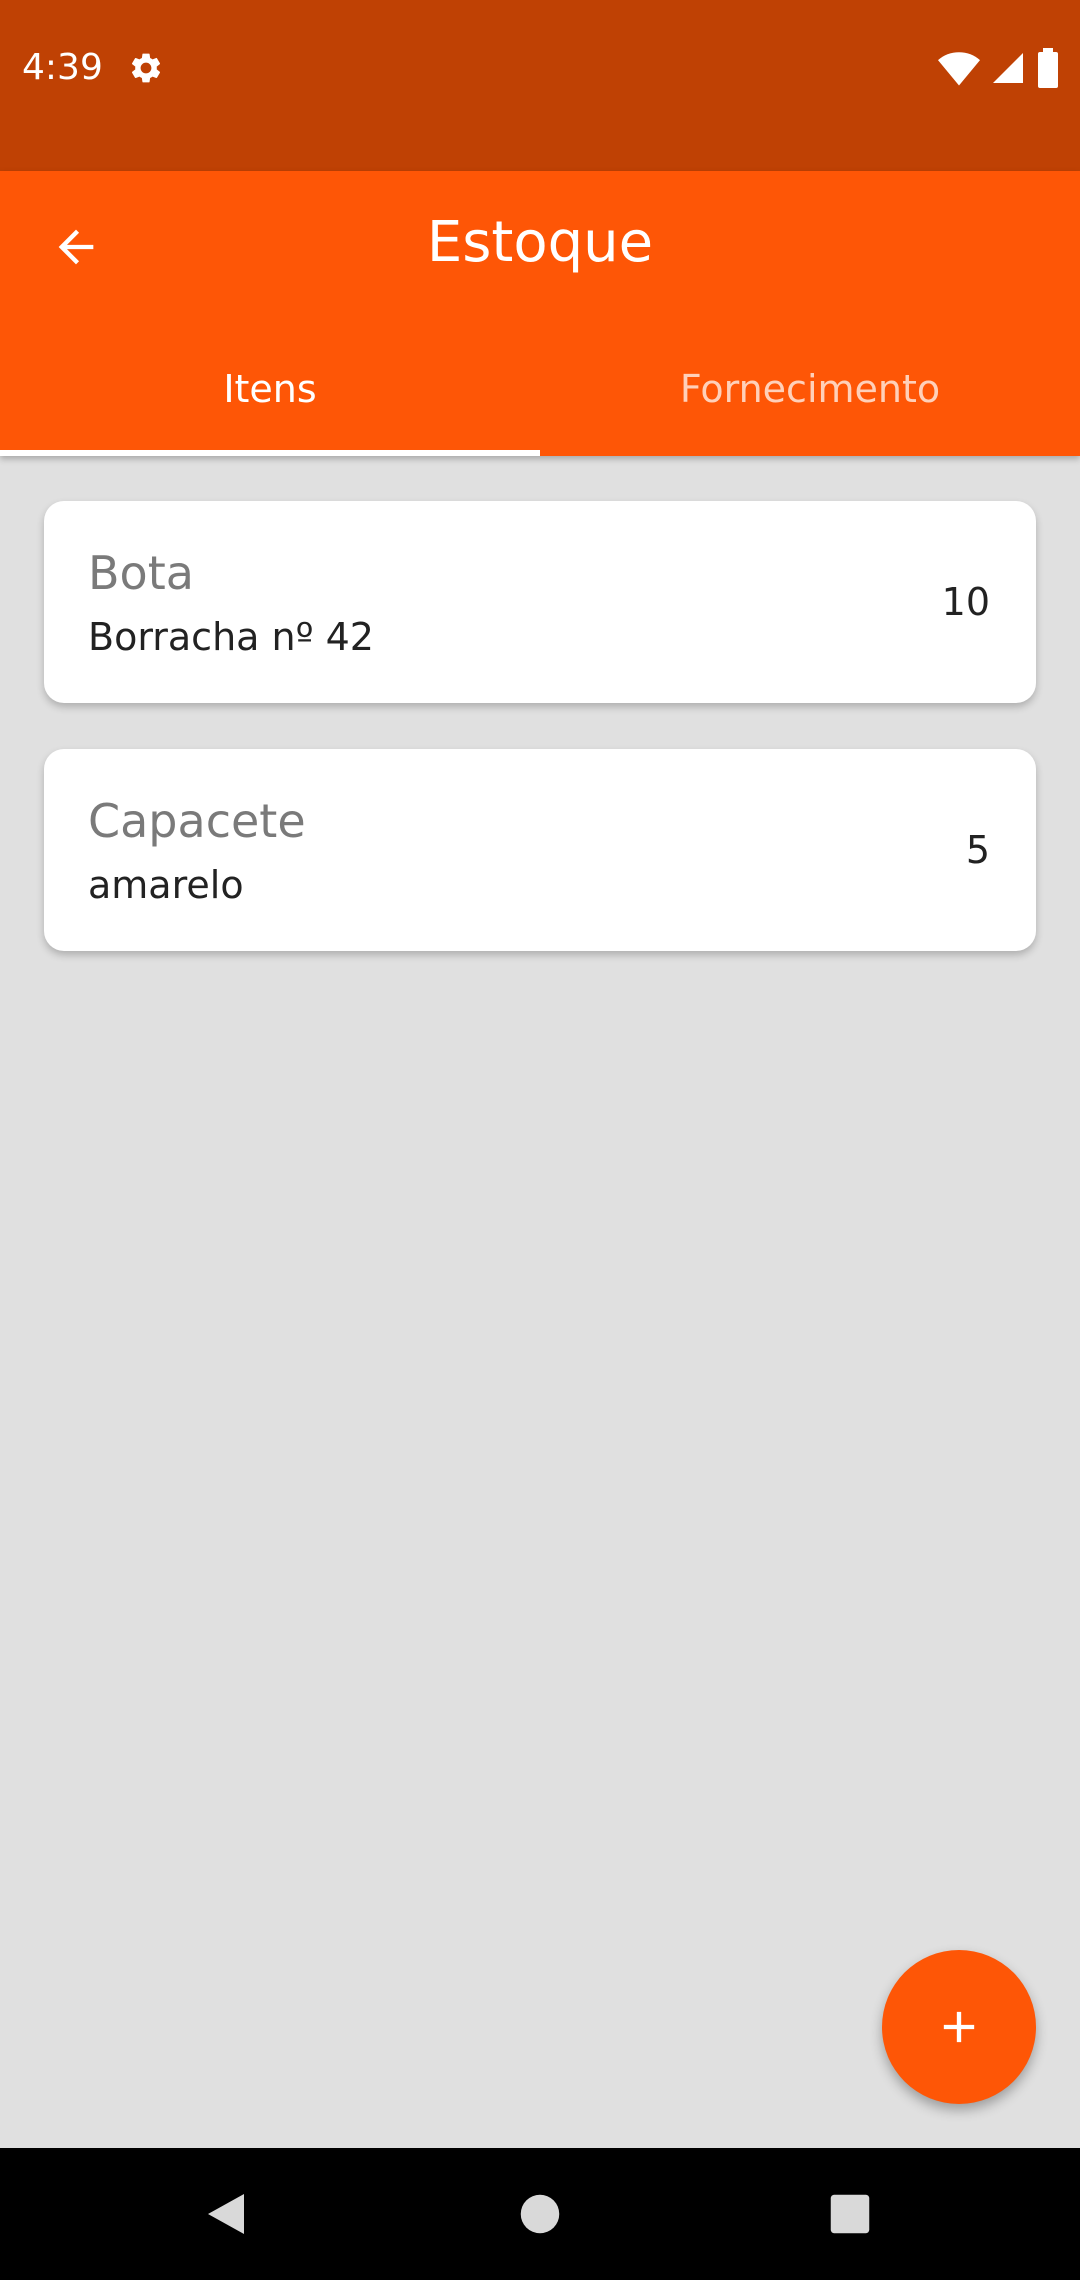  What do you see at coordinates (540, 242) in the screenshot?
I see `page-title: Estoque` at bounding box center [540, 242].